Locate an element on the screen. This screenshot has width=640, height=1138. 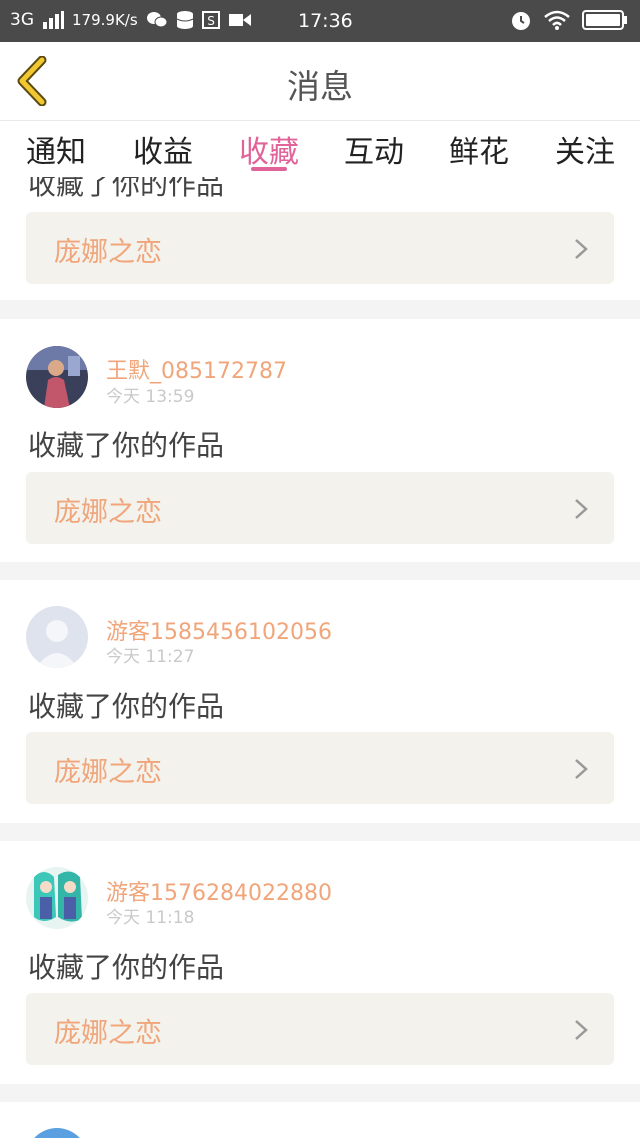
tab-notifications: 通知 is located at coordinates (56, 149).